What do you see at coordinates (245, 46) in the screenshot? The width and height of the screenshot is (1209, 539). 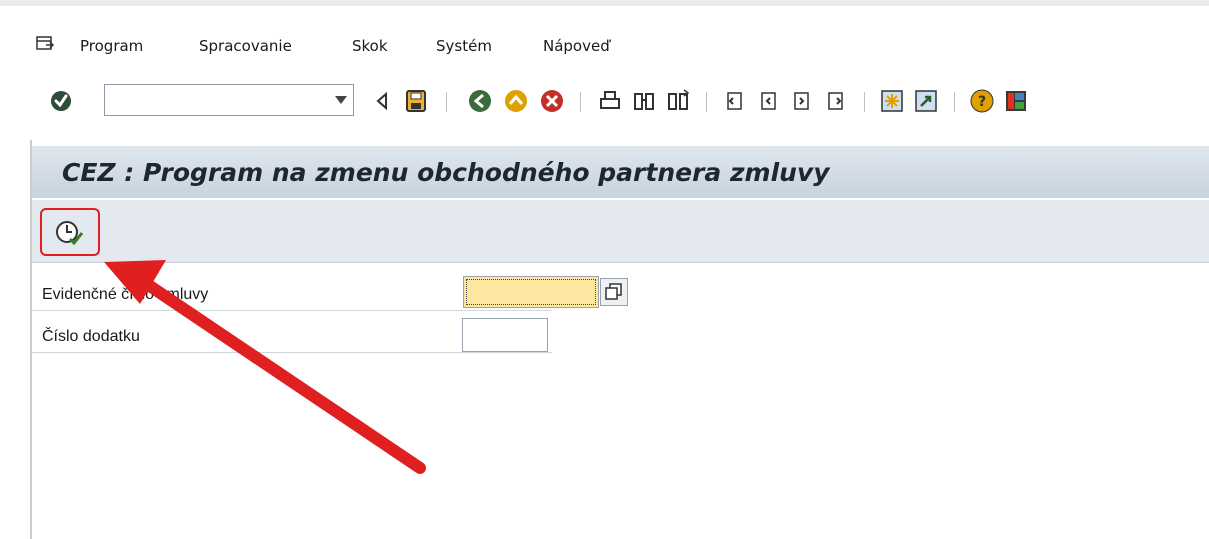 I see `menu-spracovanie: Spracovanie` at bounding box center [245, 46].